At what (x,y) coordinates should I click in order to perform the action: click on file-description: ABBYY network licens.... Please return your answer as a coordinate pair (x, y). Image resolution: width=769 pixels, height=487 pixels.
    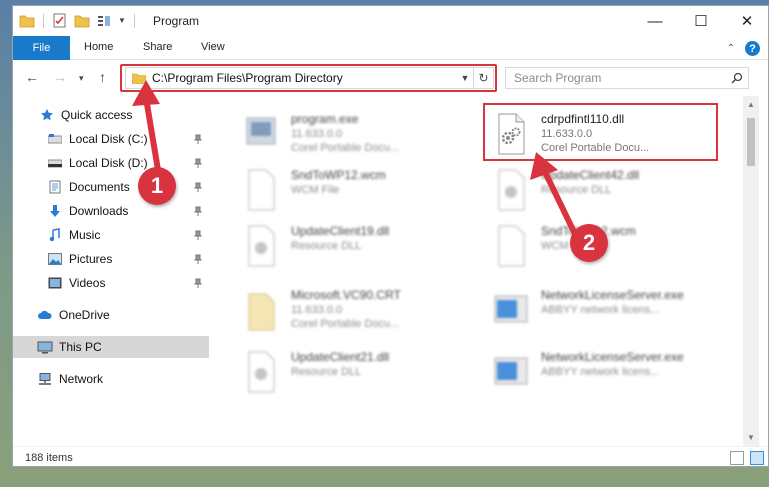
    Looking at the image, I should click on (600, 372).